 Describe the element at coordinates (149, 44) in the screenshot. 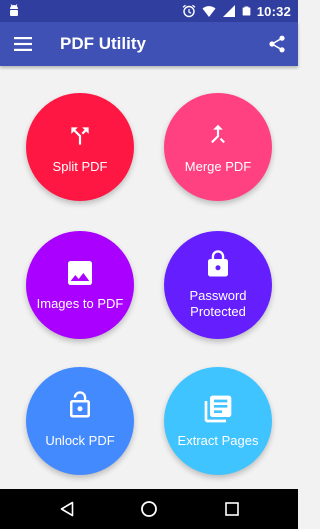

I see `app-bar: PDF Utility` at that location.